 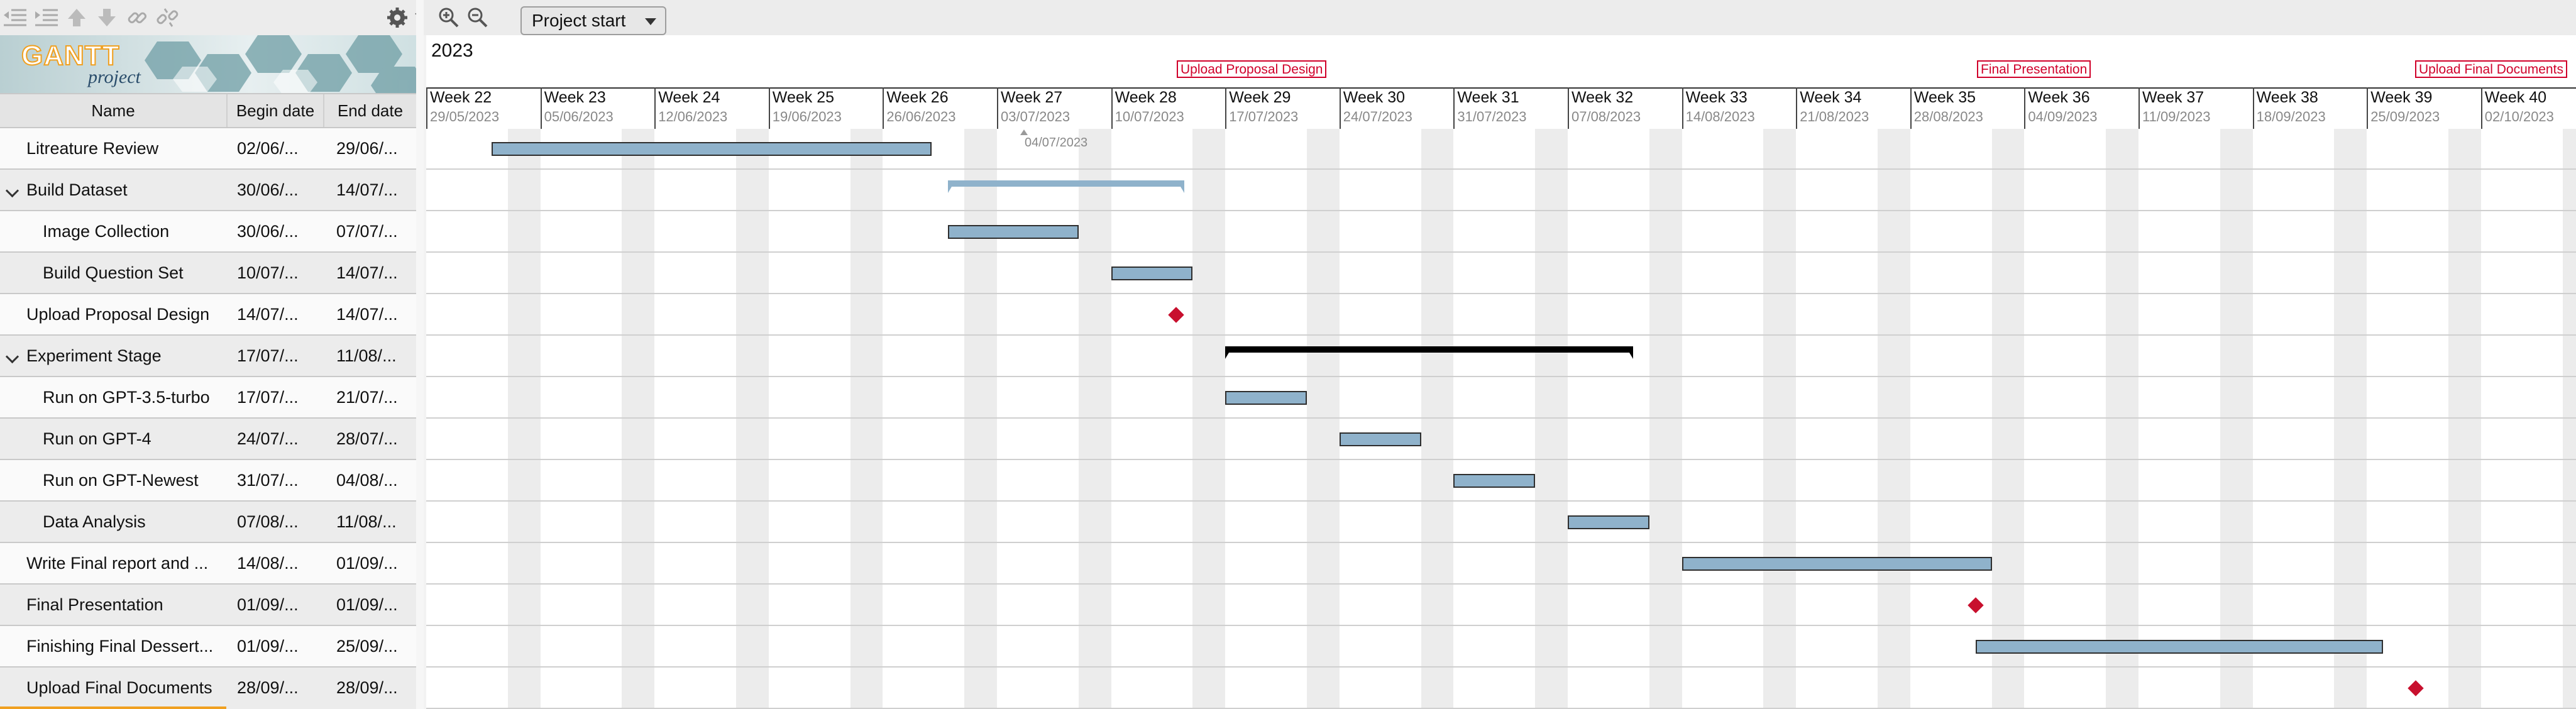 I want to click on task-name: Run on GPT-3.5-turbo, so click(x=105, y=397).